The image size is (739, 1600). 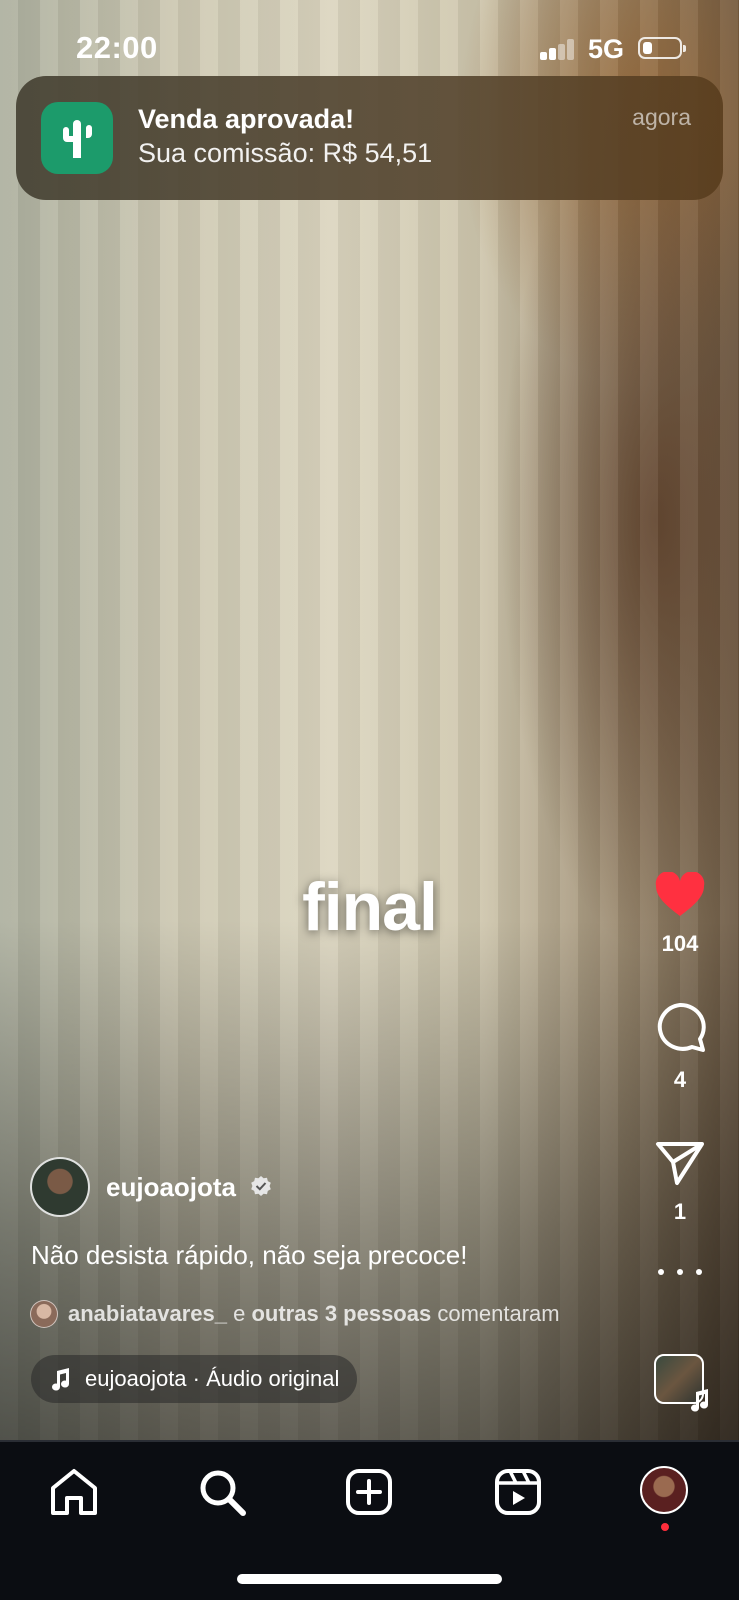 I want to click on like-count: 104, so click(x=680, y=943).